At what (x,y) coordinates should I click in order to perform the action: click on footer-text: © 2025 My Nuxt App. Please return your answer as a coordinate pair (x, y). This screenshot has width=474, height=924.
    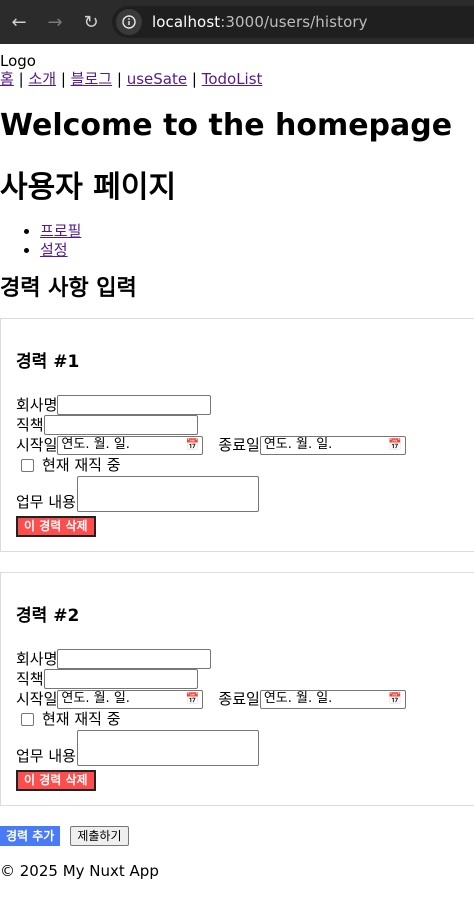
    Looking at the image, I should click on (79, 871).